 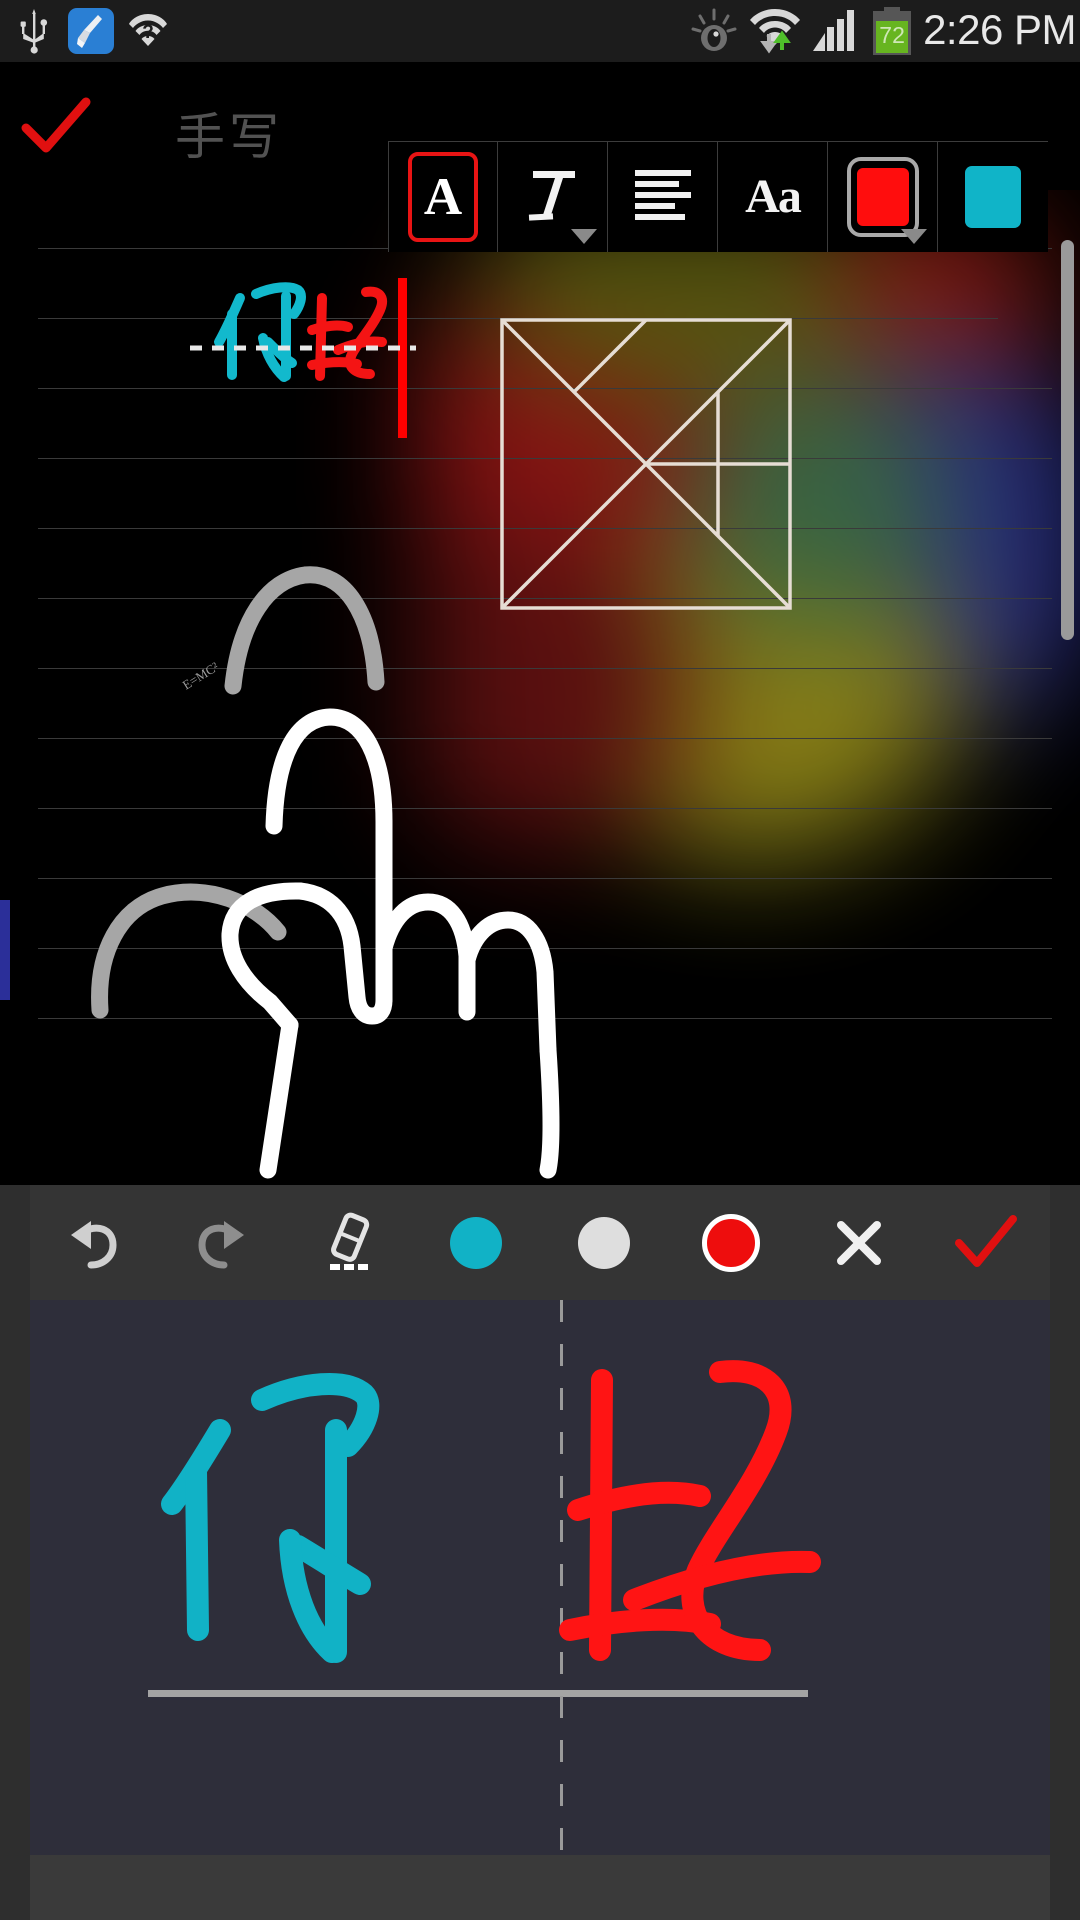 What do you see at coordinates (540, 31) in the screenshot?
I see `status-bar: ? 72 2:26 PM` at bounding box center [540, 31].